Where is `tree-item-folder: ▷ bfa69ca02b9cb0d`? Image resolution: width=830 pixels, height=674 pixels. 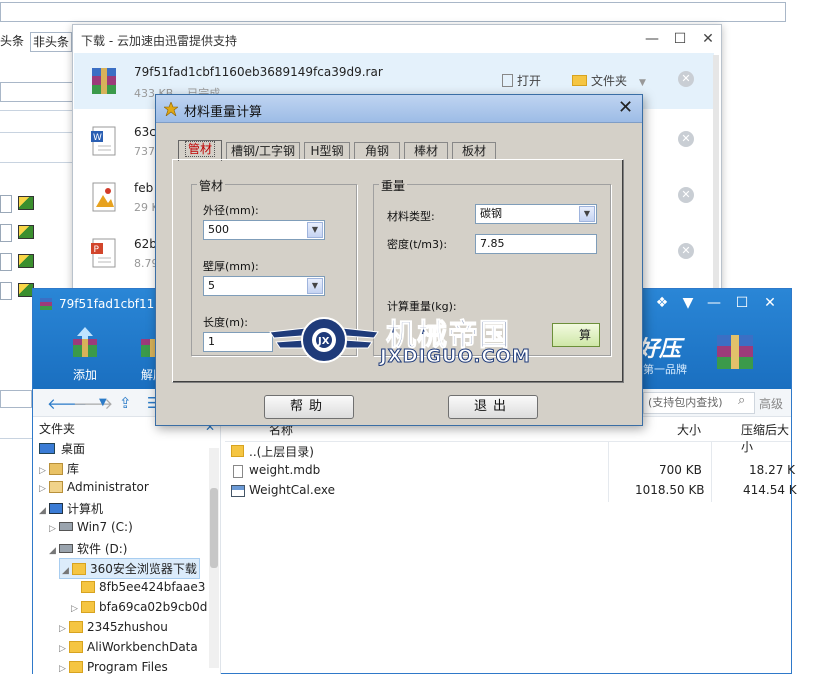 tree-item-folder: ▷ bfa69ca02b9cb0d is located at coordinates (139, 607).